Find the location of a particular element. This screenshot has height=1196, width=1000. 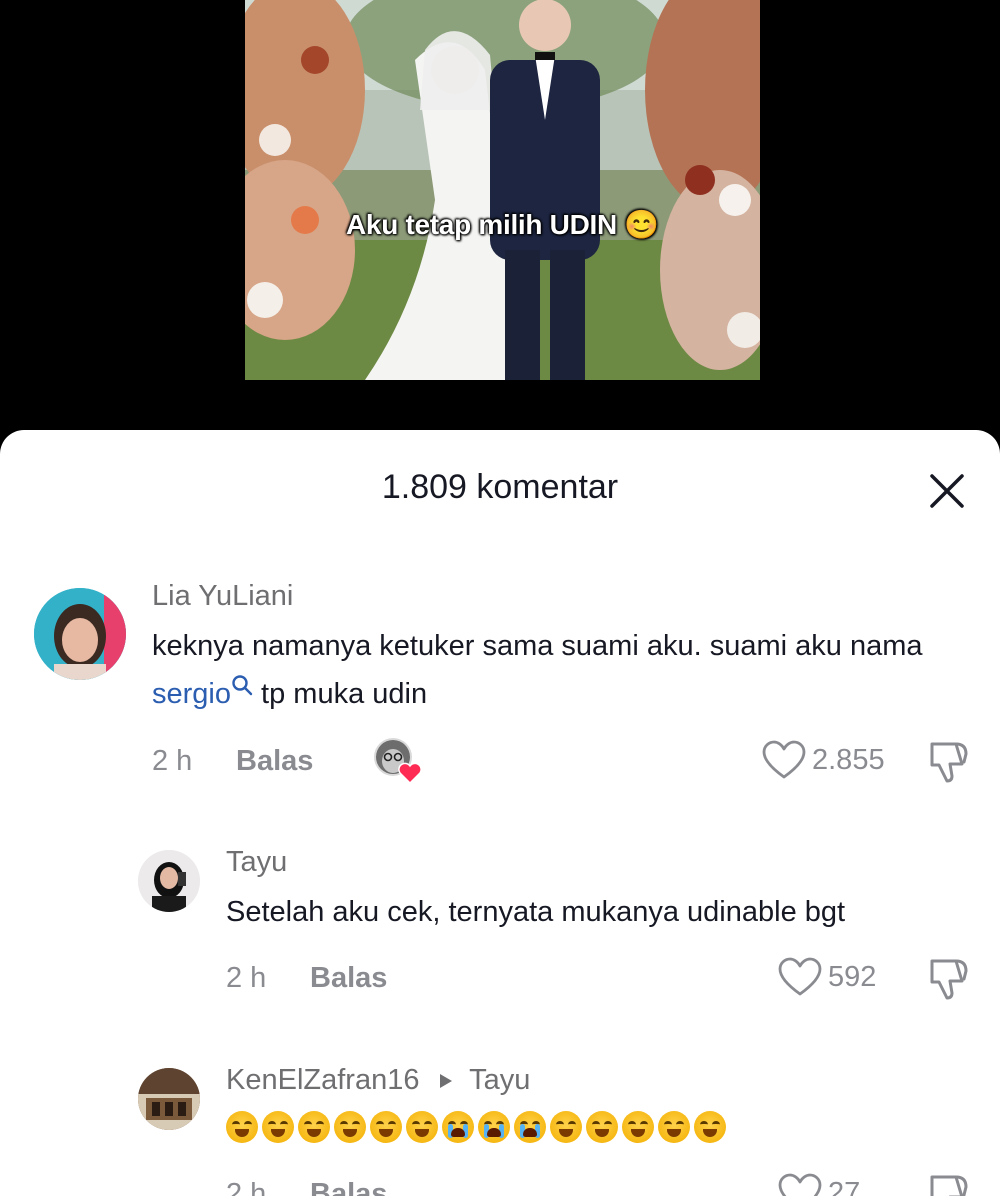

like-button: 27 is located at coordinates (819, 1184).